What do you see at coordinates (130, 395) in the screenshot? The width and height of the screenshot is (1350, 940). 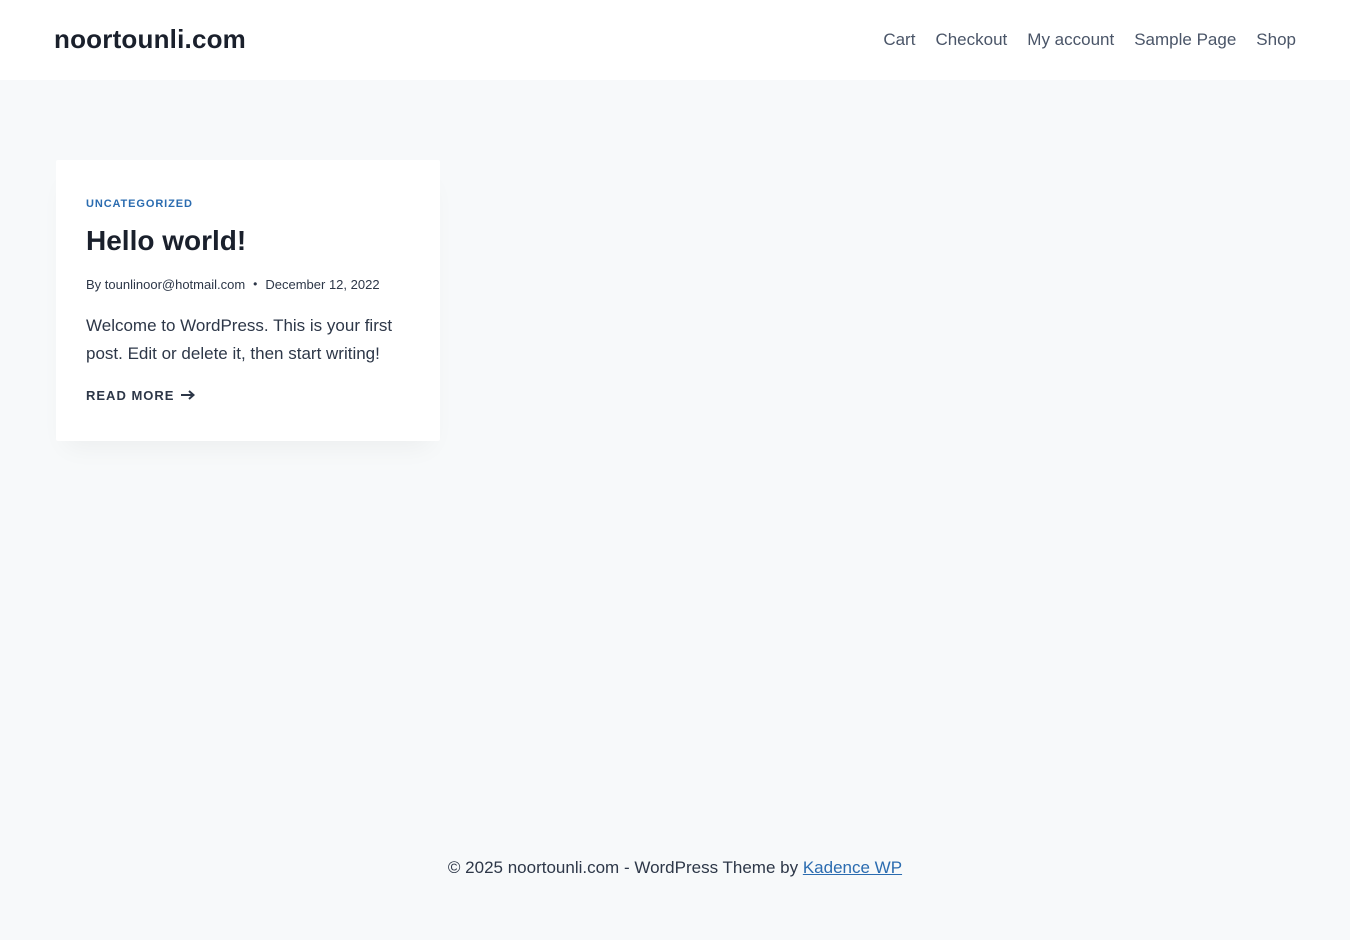 I see `read-more-label: READ MORE` at bounding box center [130, 395].